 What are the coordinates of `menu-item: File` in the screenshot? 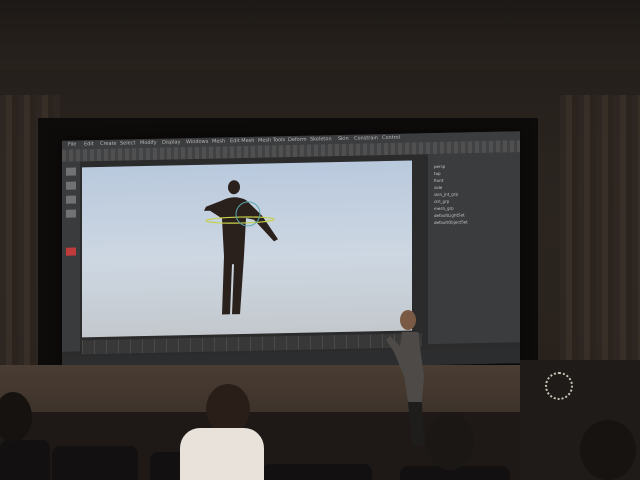 It's located at (72, 144).